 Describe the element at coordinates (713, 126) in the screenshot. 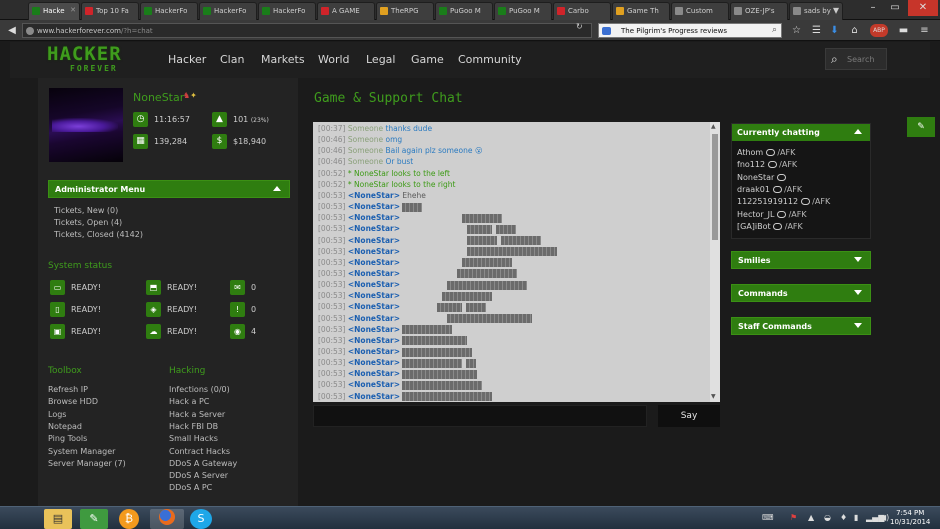

I see `scroll-up-icon: ▲` at that location.